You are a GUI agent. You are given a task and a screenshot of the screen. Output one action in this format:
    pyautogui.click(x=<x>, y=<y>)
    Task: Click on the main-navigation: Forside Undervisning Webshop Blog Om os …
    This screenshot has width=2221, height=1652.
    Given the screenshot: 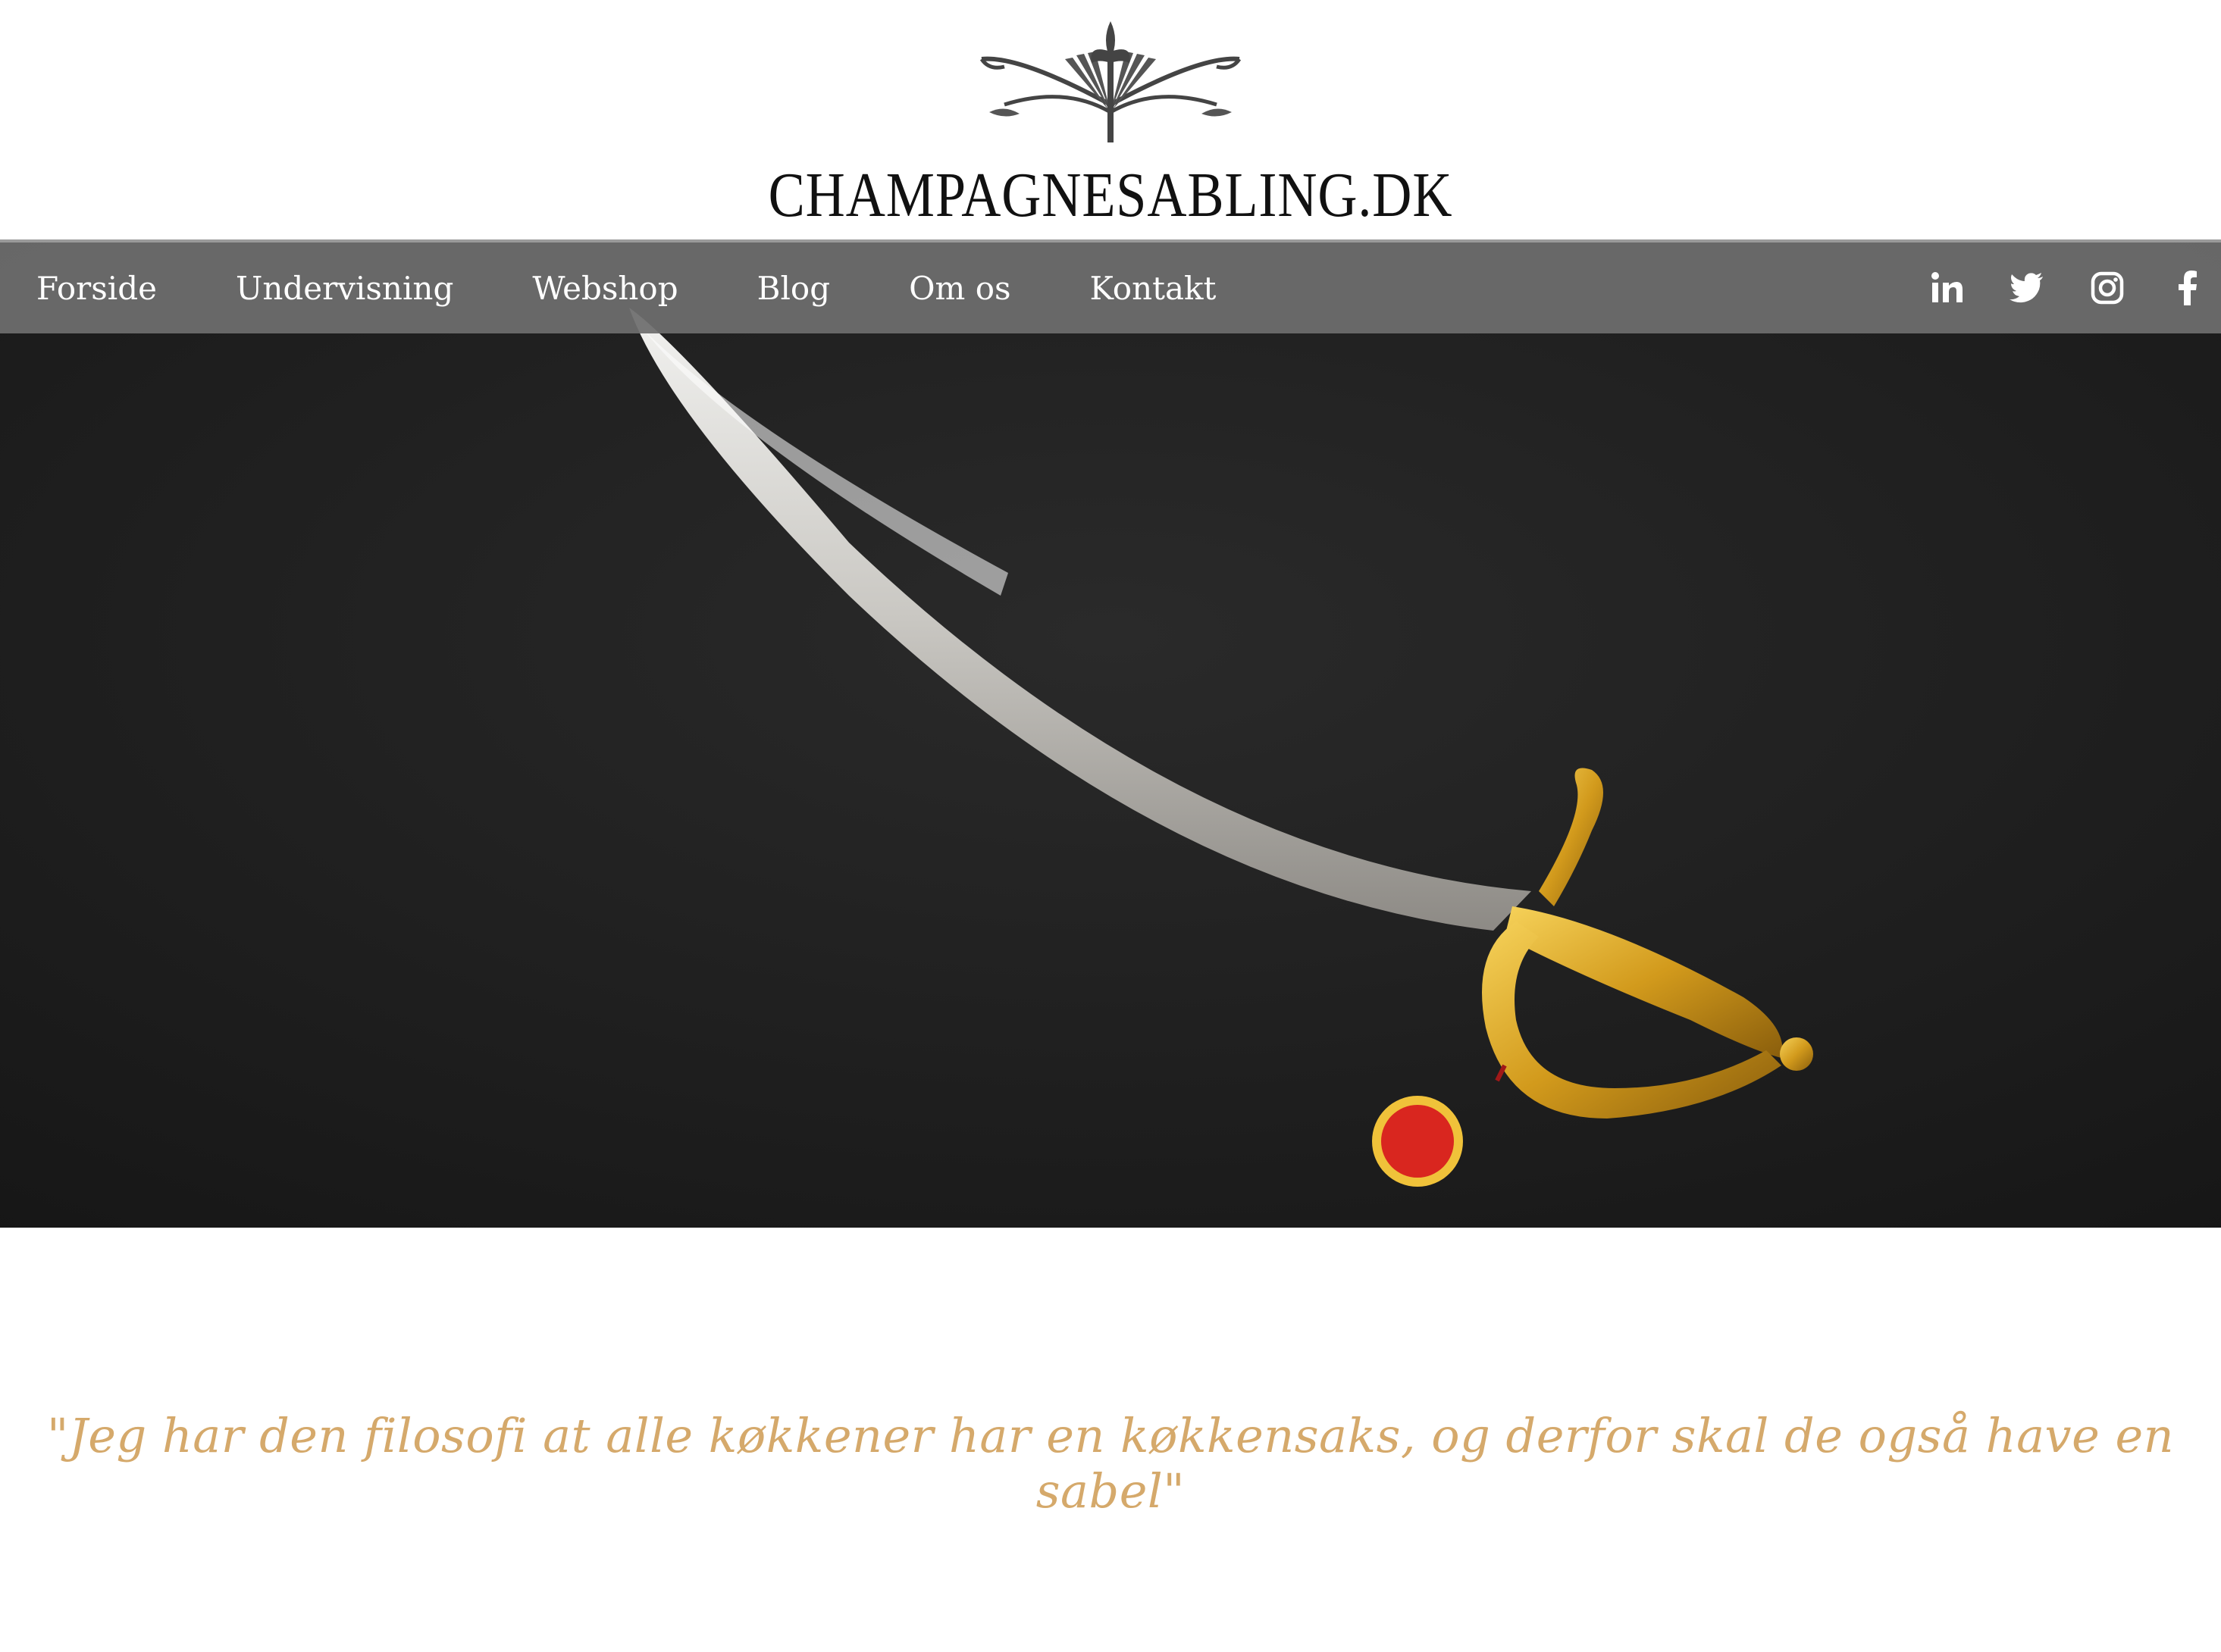 What is the action you would take?
    pyautogui.click(x=1110, y=286)
    